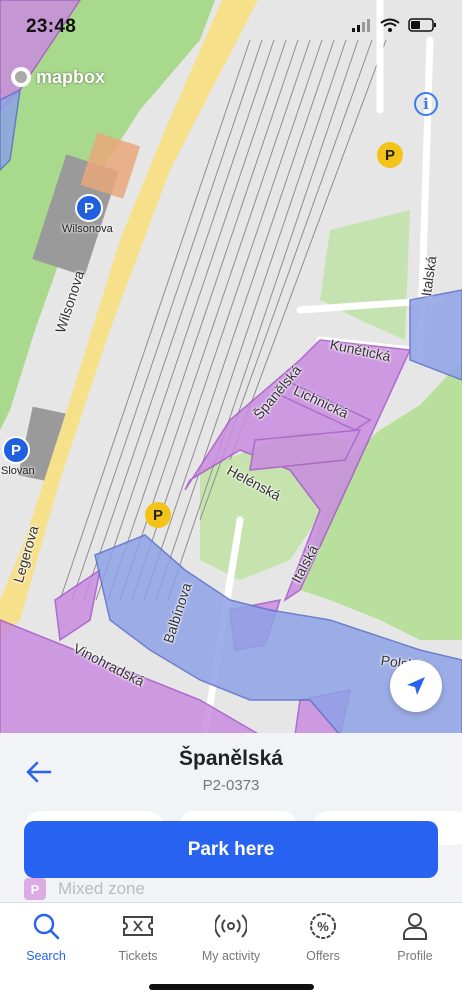  Describe the element at coordinates (415, 926) in the screenshot. I see `profile-icon` at that location.